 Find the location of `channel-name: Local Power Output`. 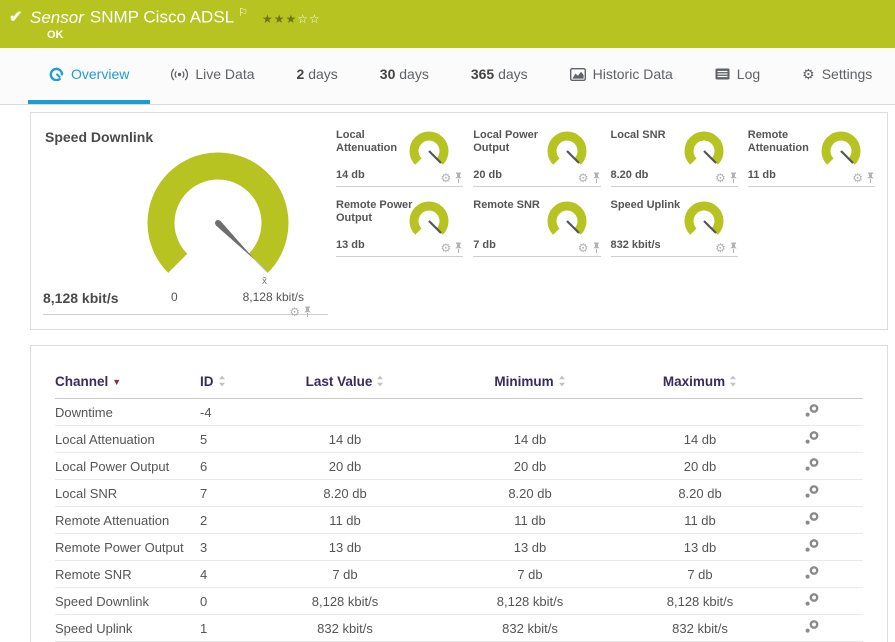

channel-name: Local Power Output is located at coordinates (127, 466).